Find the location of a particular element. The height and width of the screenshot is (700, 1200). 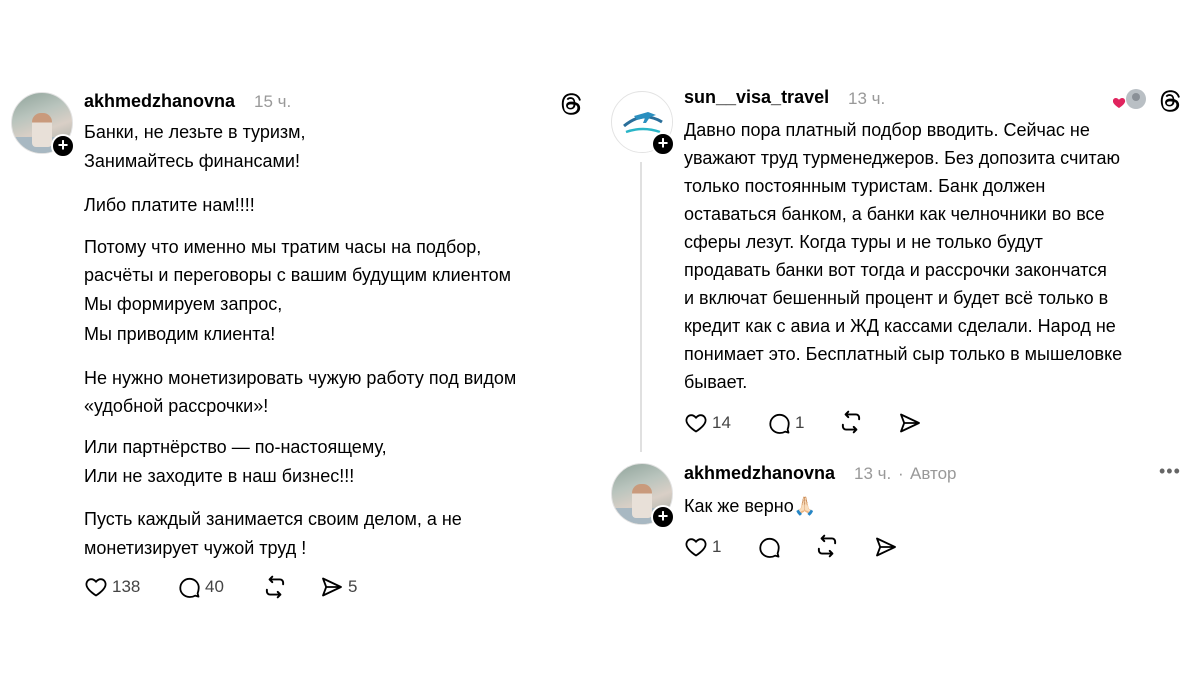

reply-button: 40 is located at coordinates (200, 587).